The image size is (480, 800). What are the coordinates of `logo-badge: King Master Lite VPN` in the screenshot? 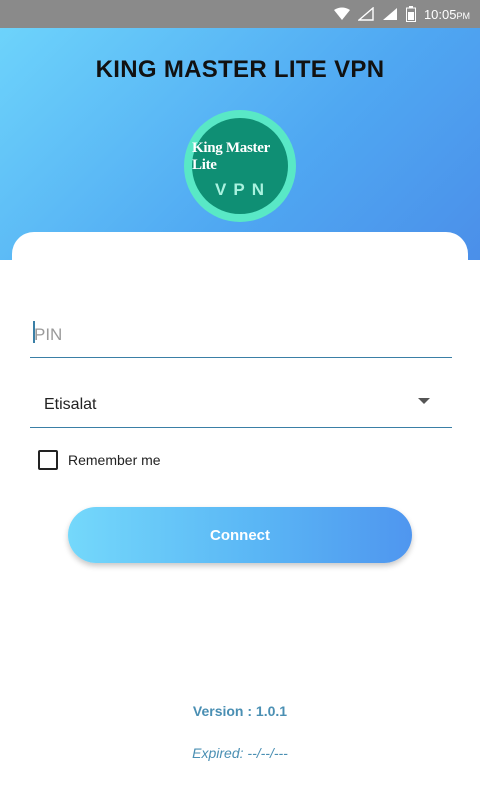 It's located at (240, 166).